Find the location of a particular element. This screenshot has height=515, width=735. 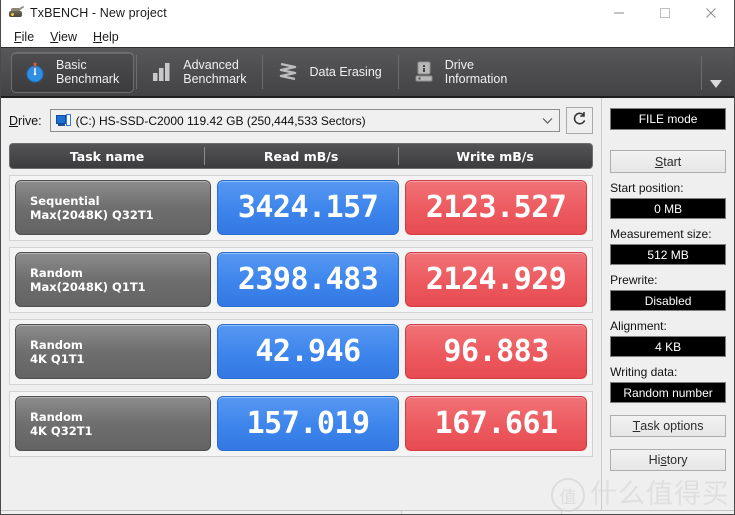

table-row: Random 4K Q32T1 157.019 167.661 is located at coordinates (301, 424).